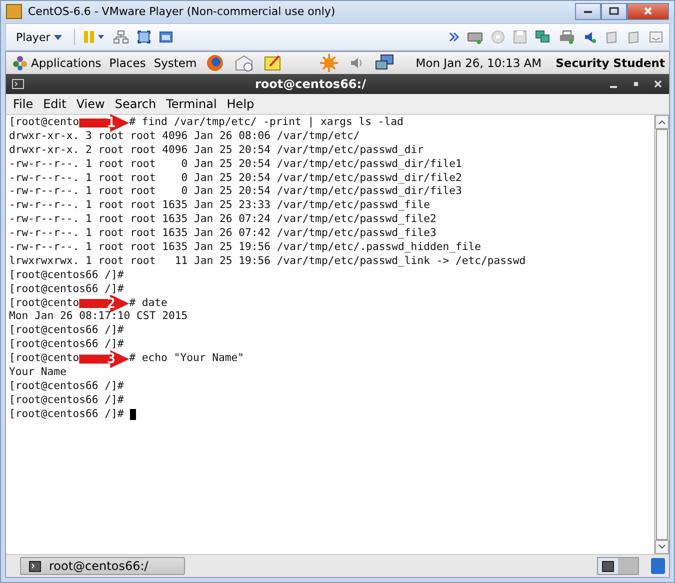 Image resolution: width=675 pixels, height=583 pixels. What do you see at coordinates (191, 104) in the screenshot?
I see `terminal-menu-item: Terminal` at bounding box center [191, 104].